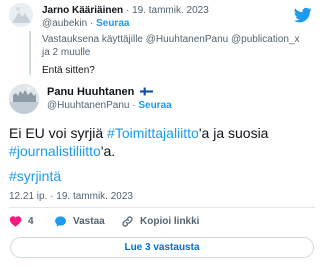  What do you see at coordinates (147, 91) in the screenshot?
I see `finland-flag-icon` at bounding box center [147, 91].